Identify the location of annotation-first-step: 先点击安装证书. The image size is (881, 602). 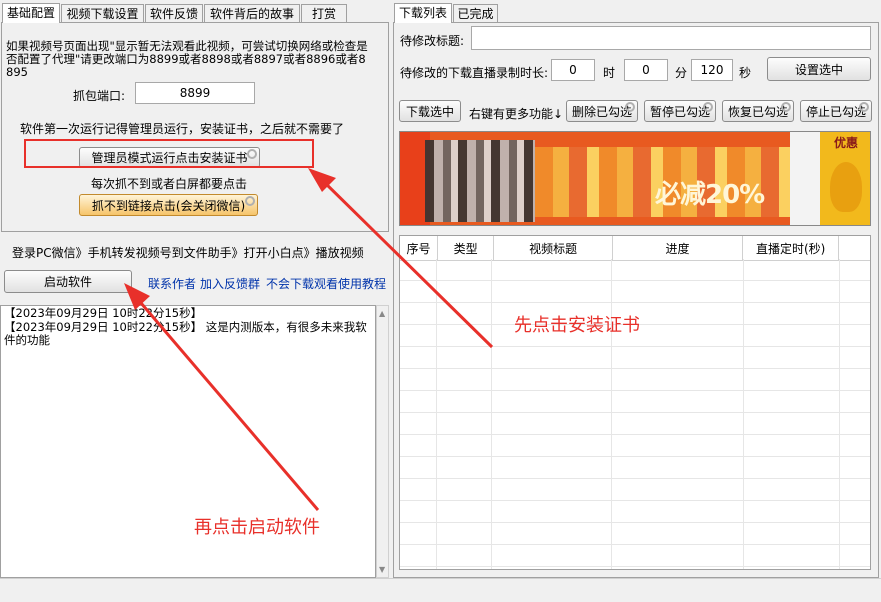
(577, 325).